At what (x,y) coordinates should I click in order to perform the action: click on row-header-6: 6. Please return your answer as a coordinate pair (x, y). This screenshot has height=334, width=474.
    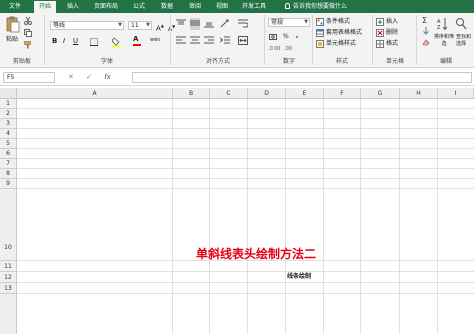
    Looking at the image, I should click on (8, 154).